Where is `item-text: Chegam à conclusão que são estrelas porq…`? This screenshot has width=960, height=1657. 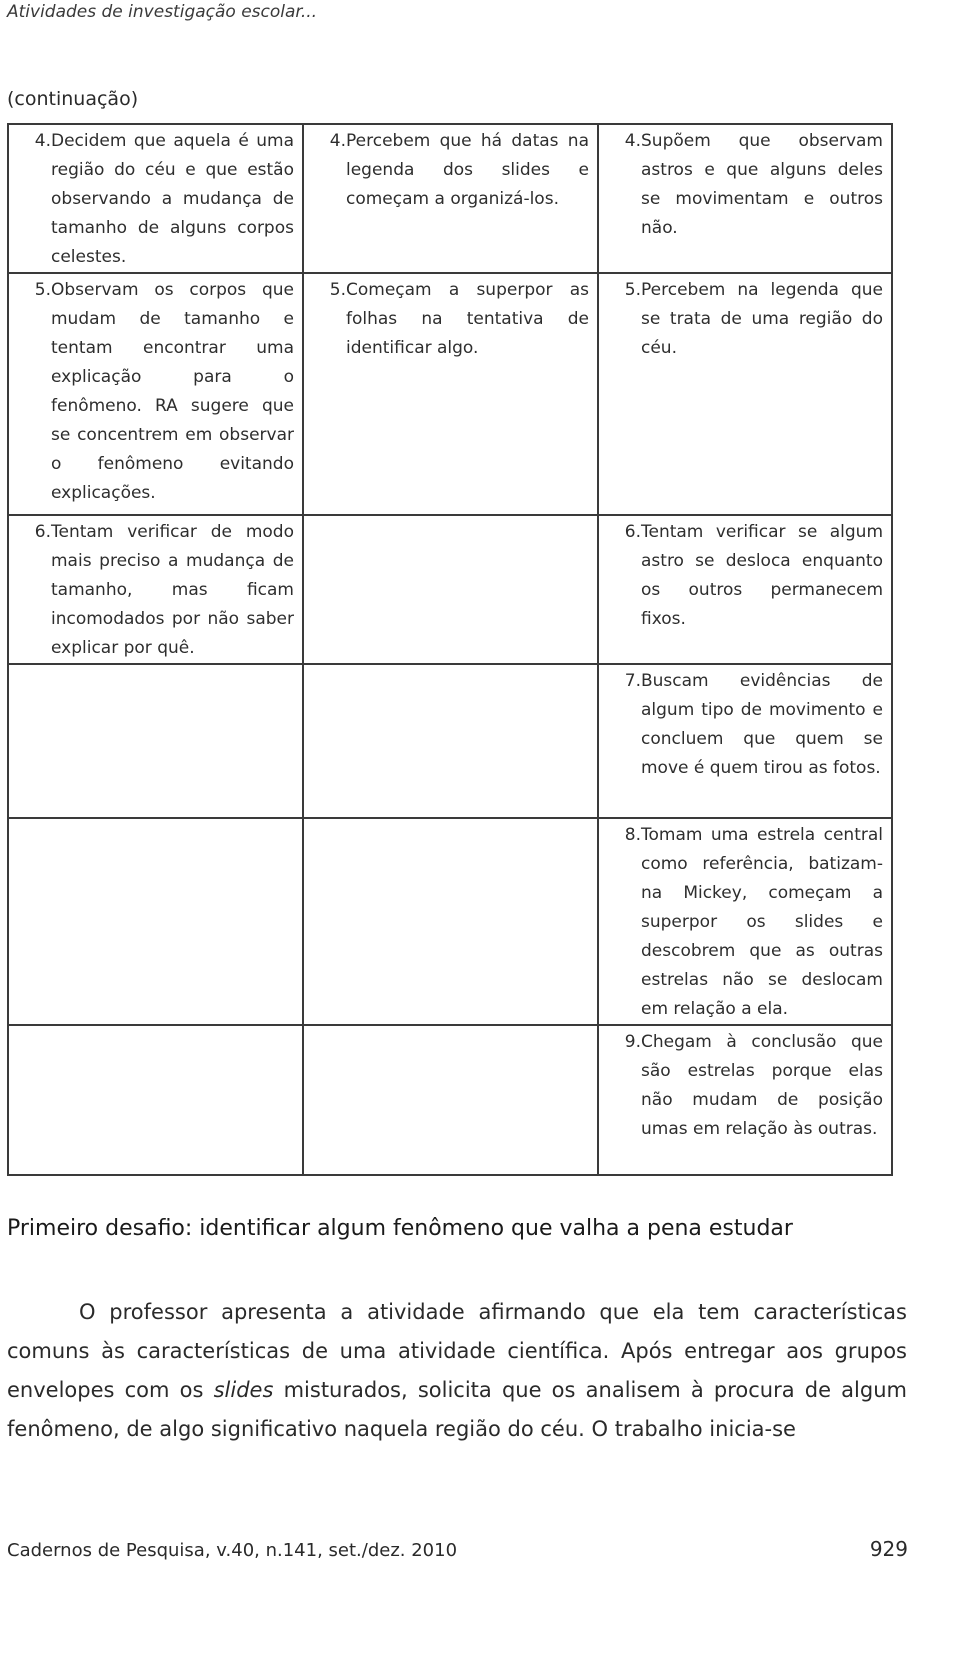 item-text: Chegam à conclusão que são estrelas porq… is located at coordinates (762, 1085).